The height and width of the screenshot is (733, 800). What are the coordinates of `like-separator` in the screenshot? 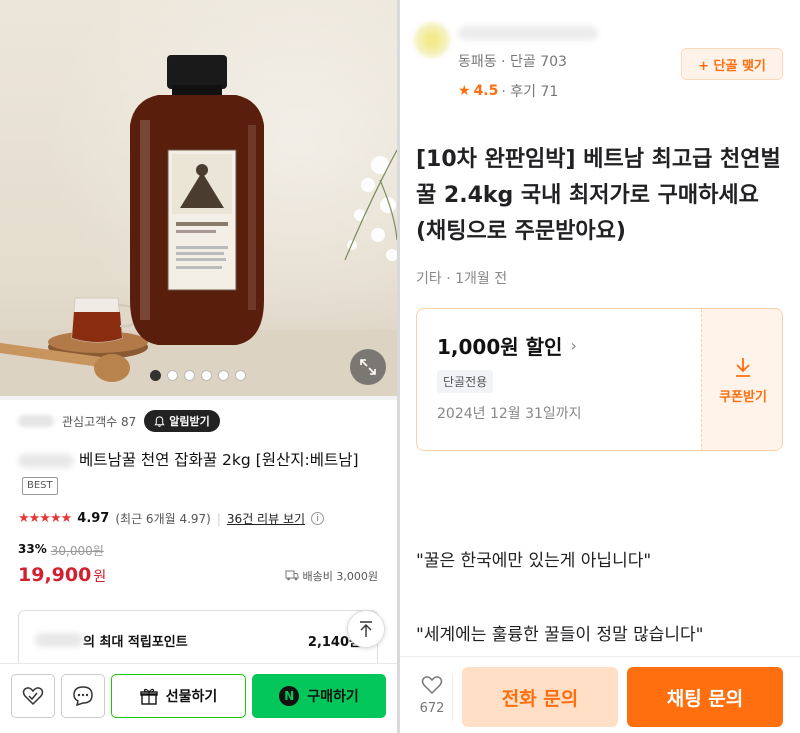 It's located at (452, 698).